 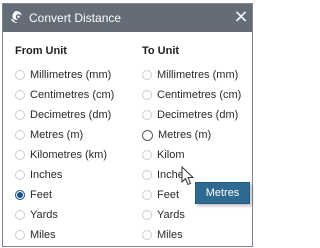 I want to click on dialog-title: Convert Distance, so click(x=75, y=18).